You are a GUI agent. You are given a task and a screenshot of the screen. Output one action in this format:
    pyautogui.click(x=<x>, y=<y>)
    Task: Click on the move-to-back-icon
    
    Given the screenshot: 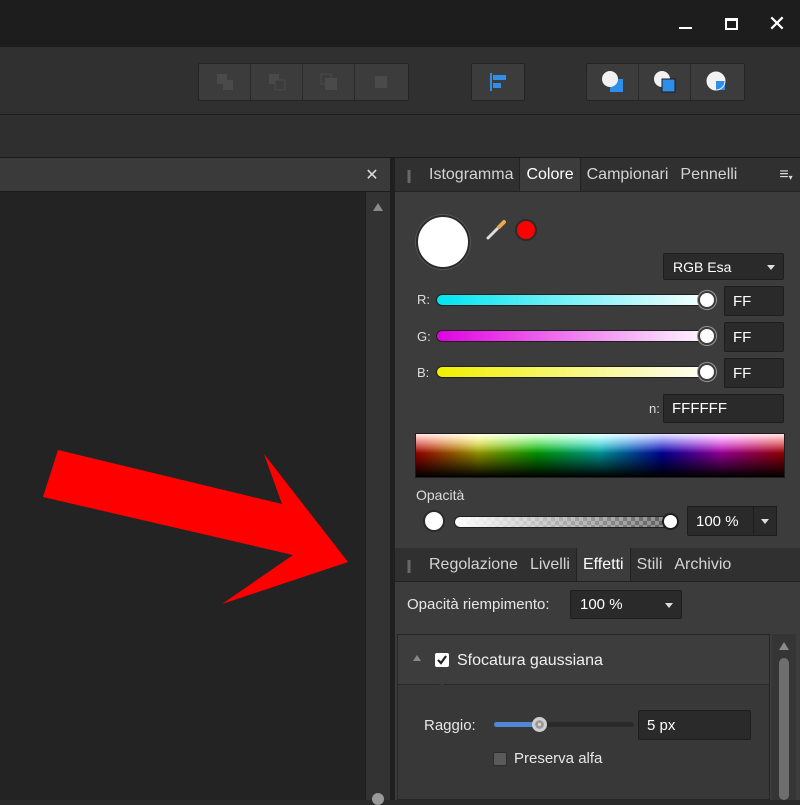 What is the action you would take?
    pyautogui.click(x=613, y=82)
    